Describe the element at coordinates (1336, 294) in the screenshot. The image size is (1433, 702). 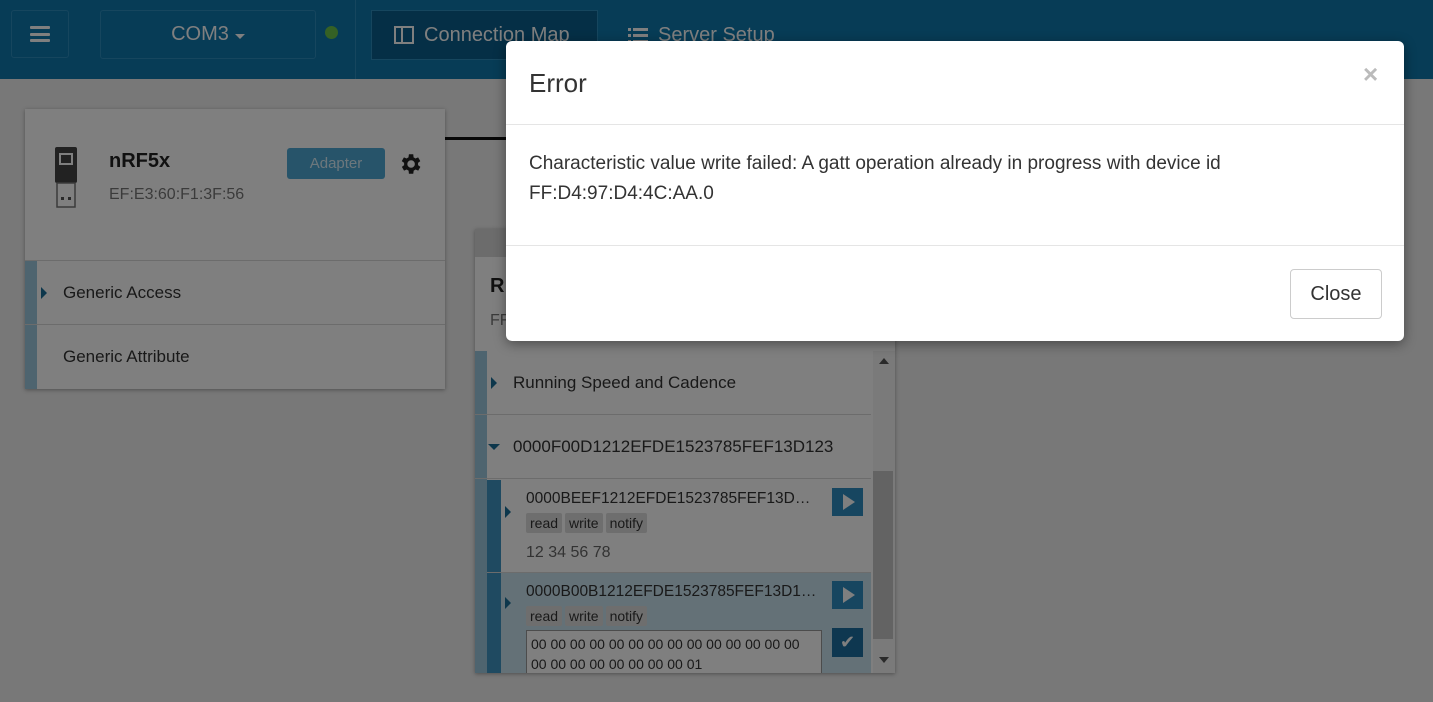
I see `close-button: Close` at that location.